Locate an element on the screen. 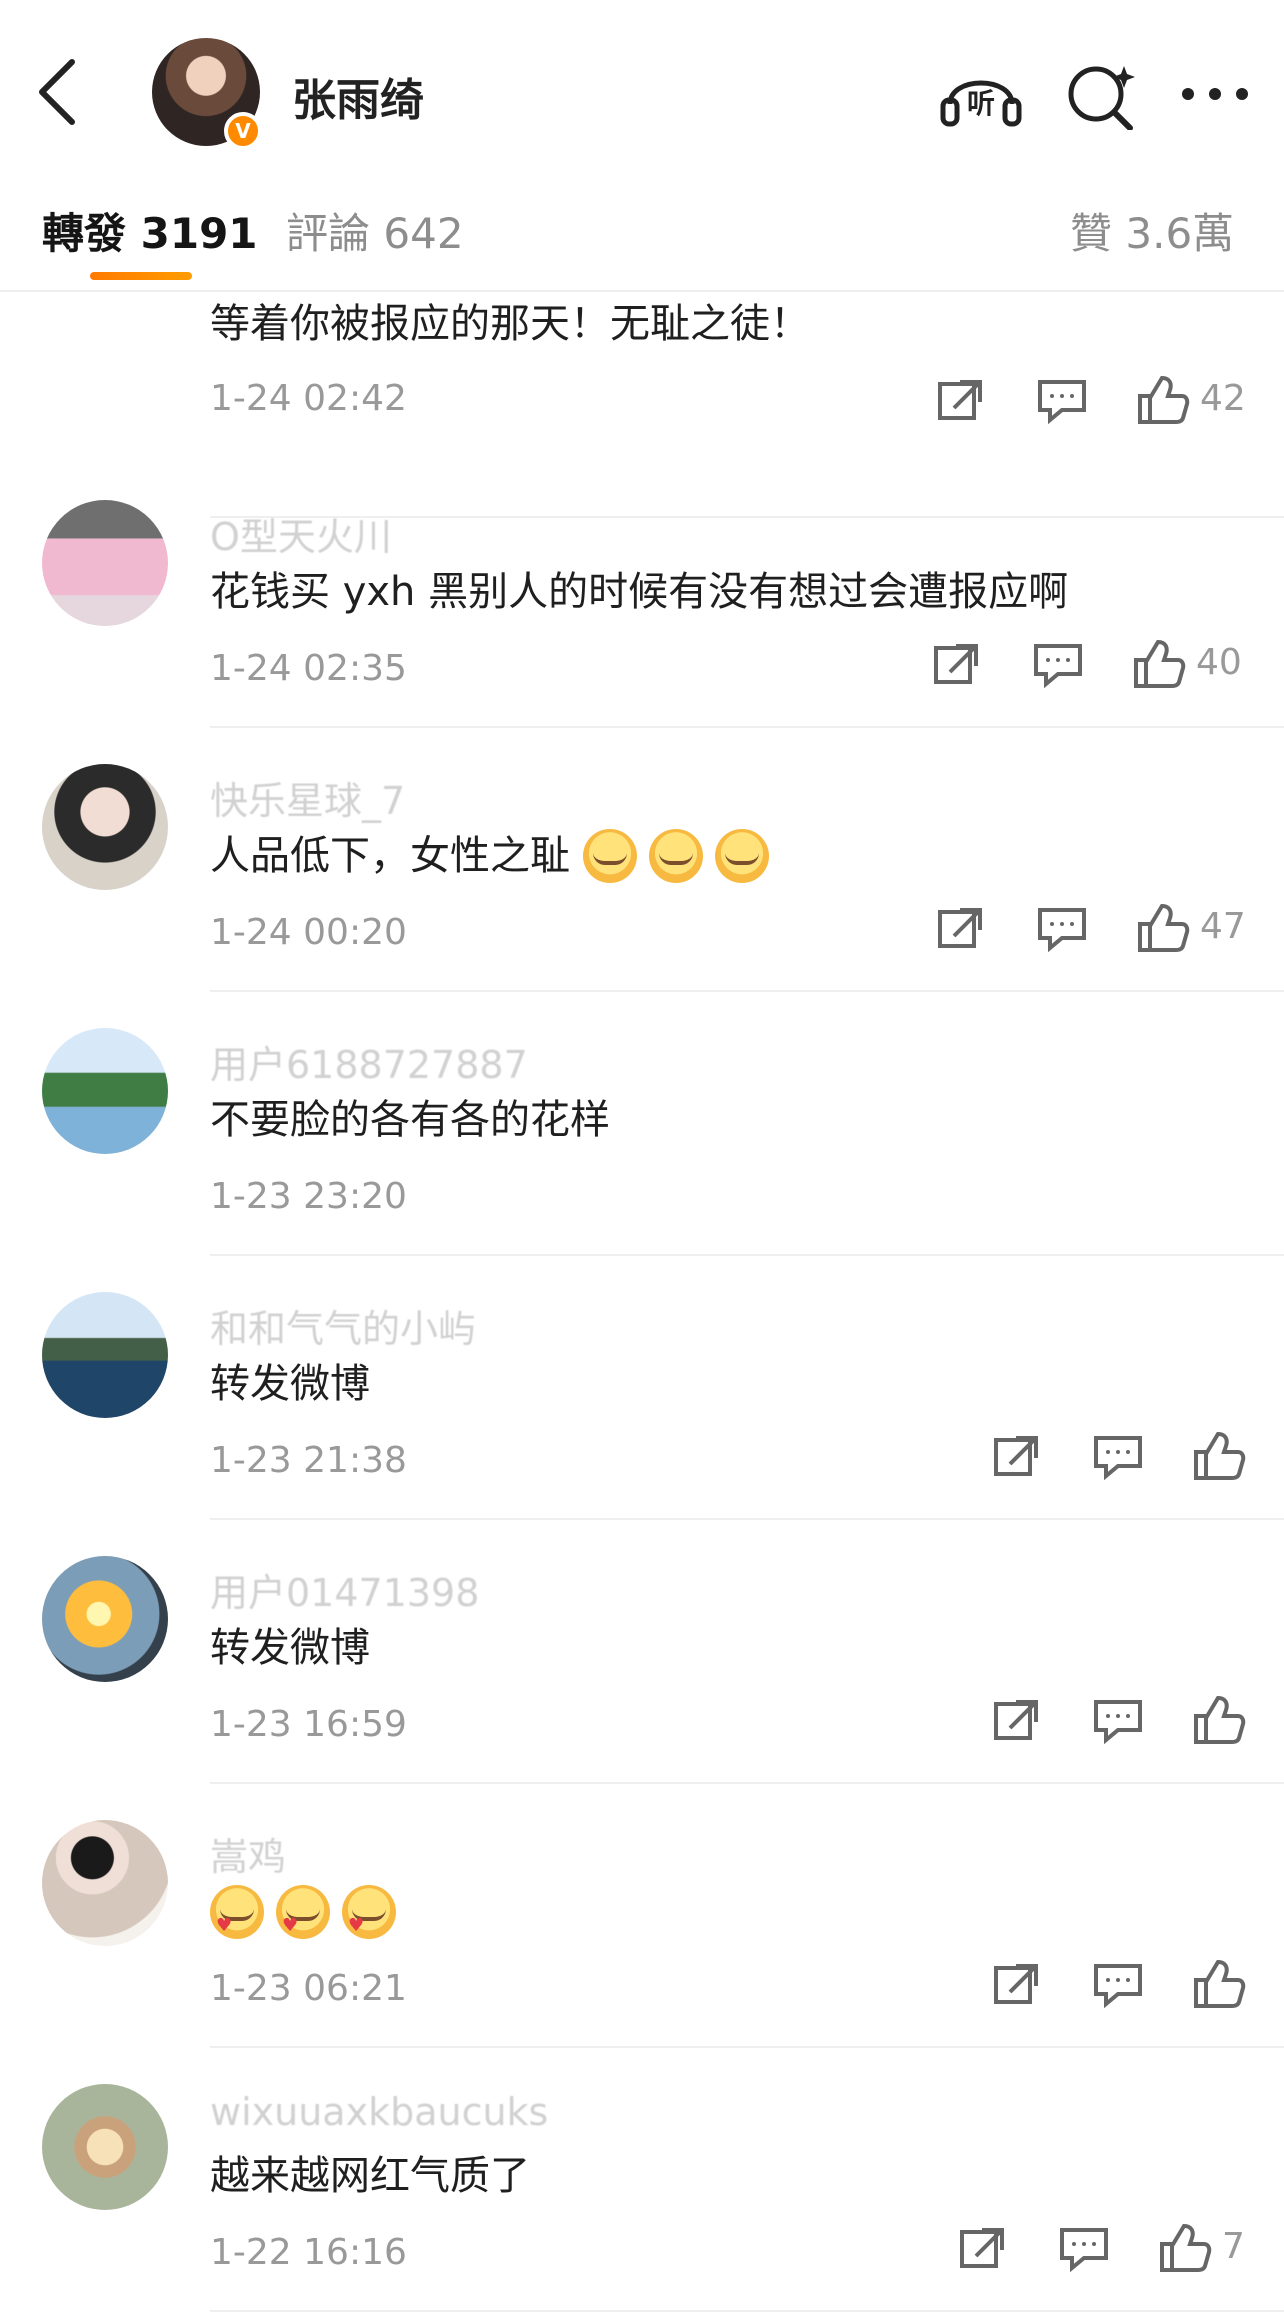 The image size is (1284, 2320). comment-time: 1-22 16:16 is located at coordinates (308, 2252).